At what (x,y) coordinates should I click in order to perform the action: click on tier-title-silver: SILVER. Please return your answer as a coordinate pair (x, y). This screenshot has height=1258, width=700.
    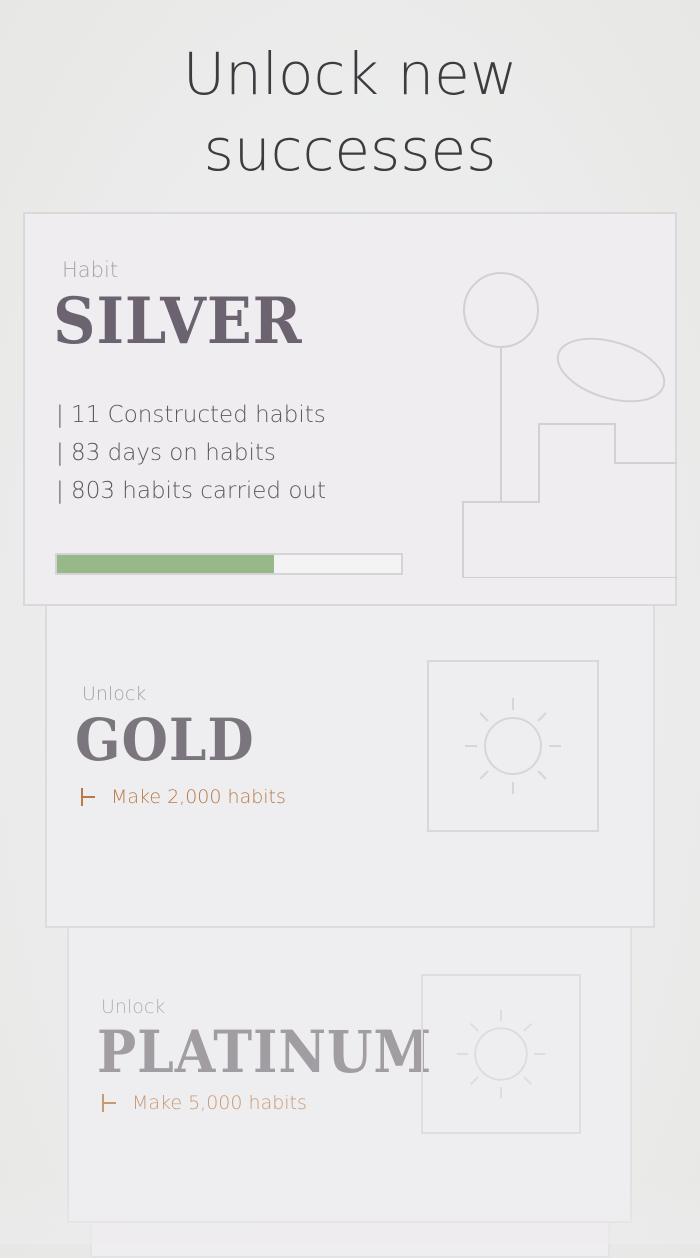
    Looking at the image, I should click on (178, 321).